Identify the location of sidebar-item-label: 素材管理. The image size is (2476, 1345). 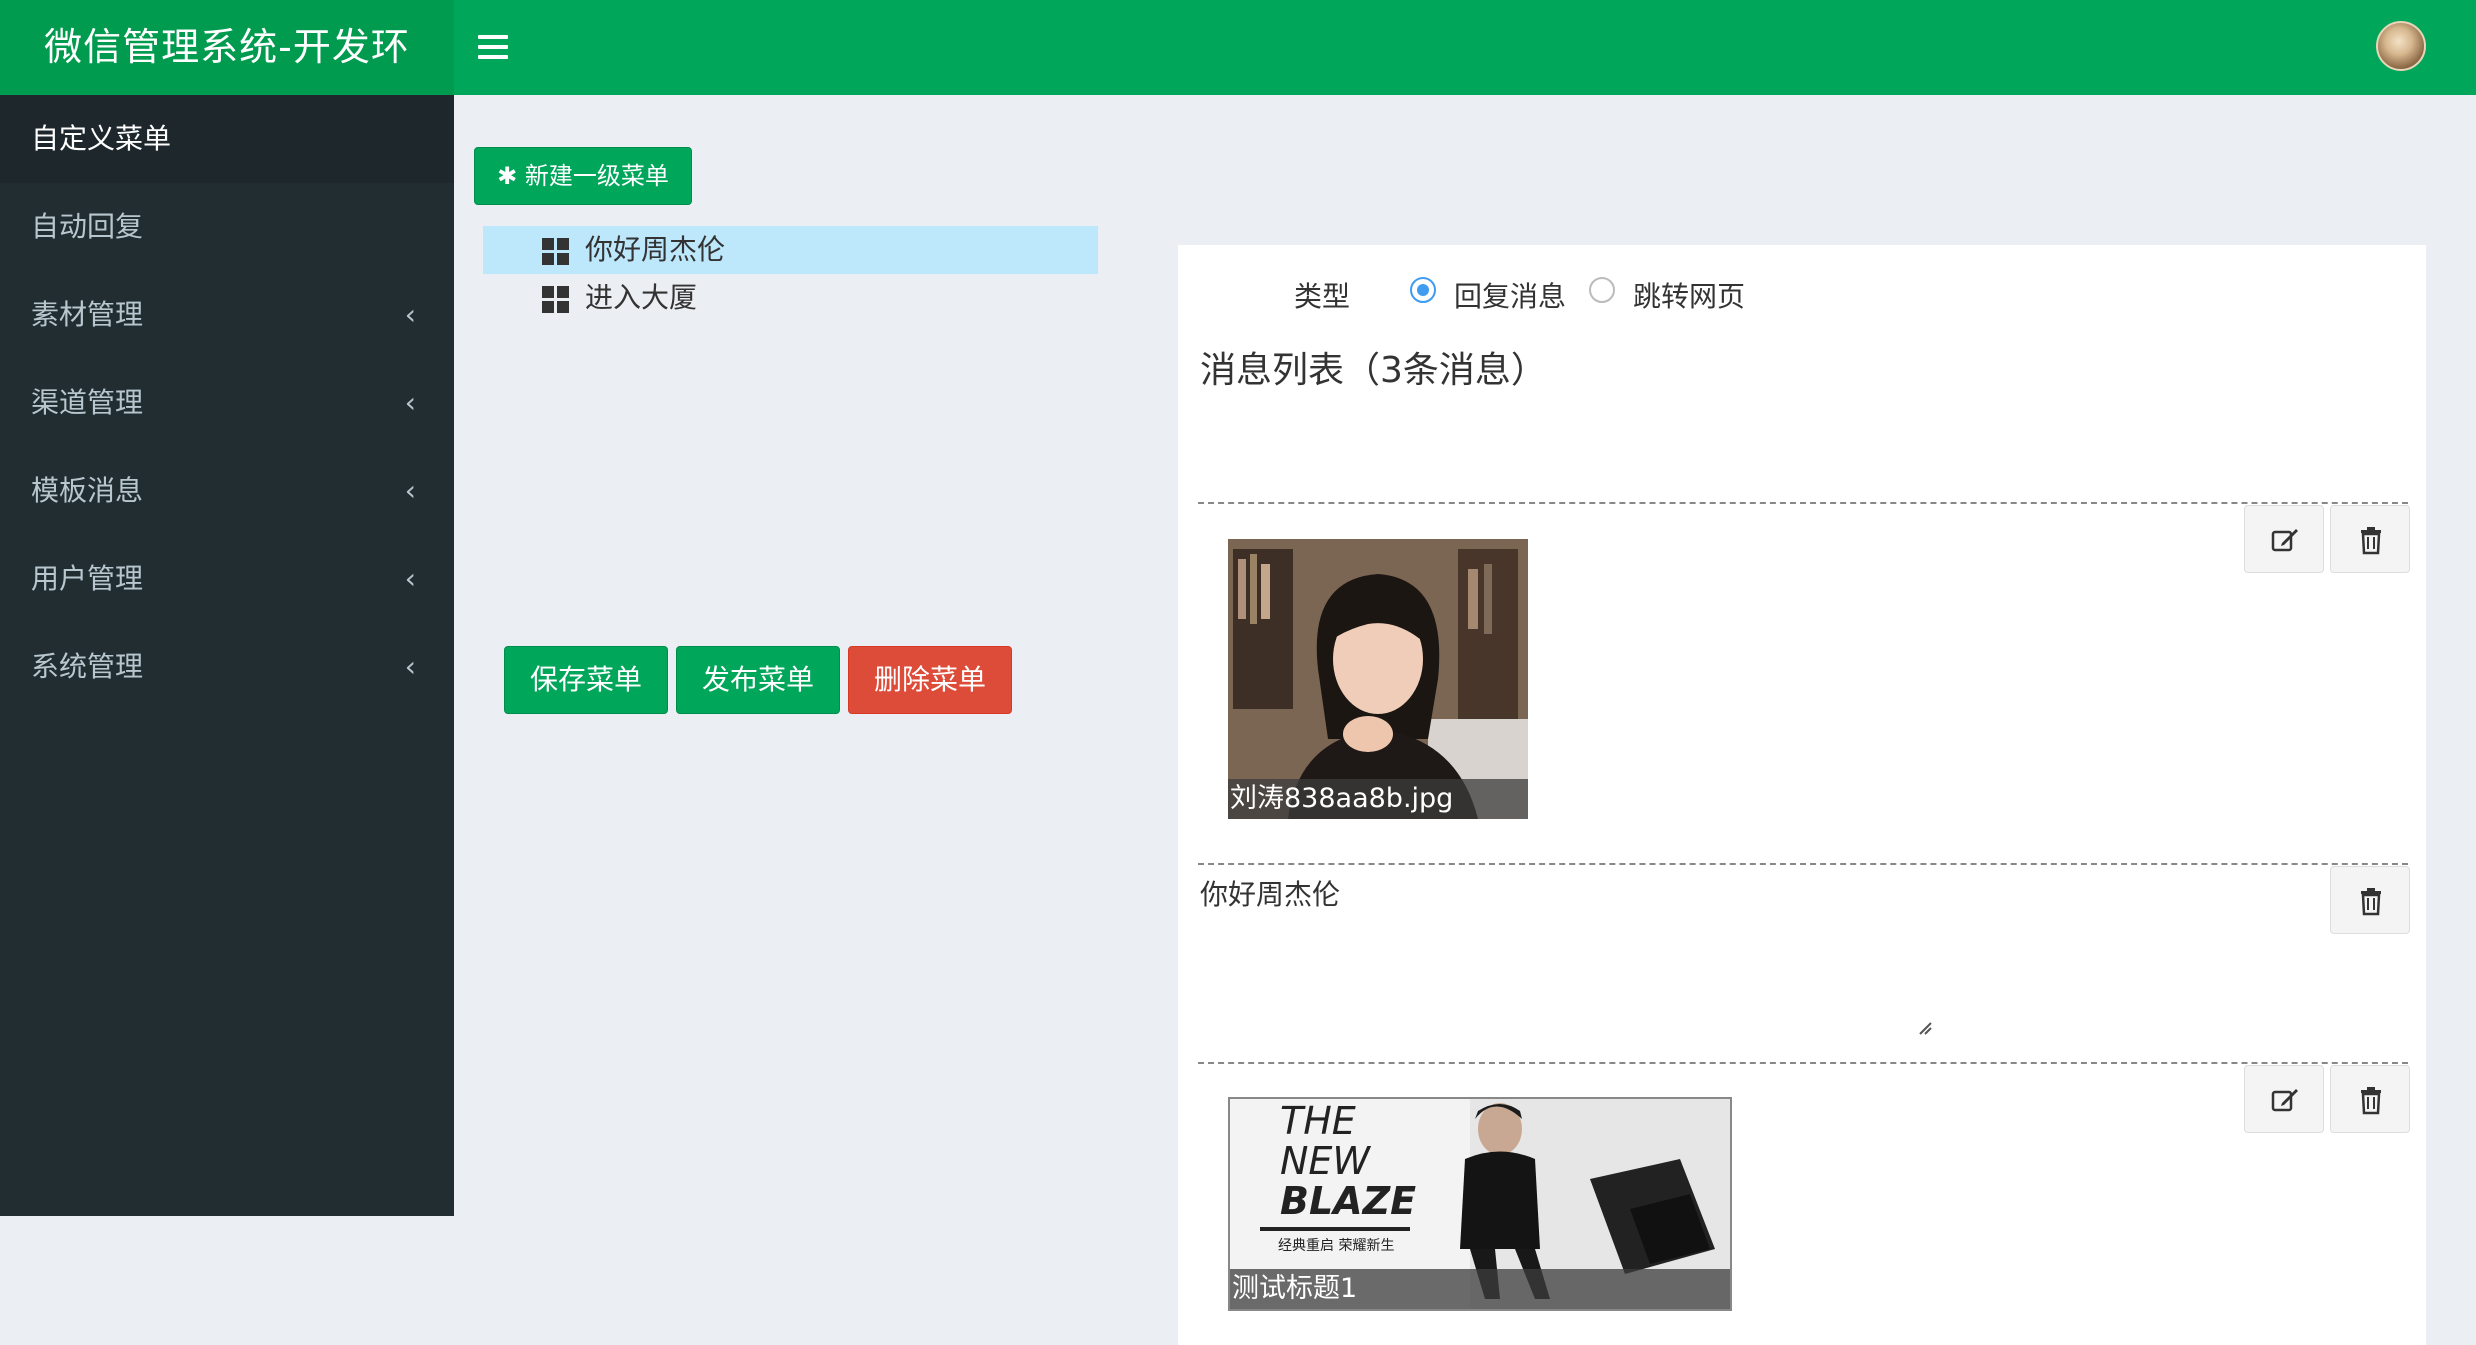
(87, 314).